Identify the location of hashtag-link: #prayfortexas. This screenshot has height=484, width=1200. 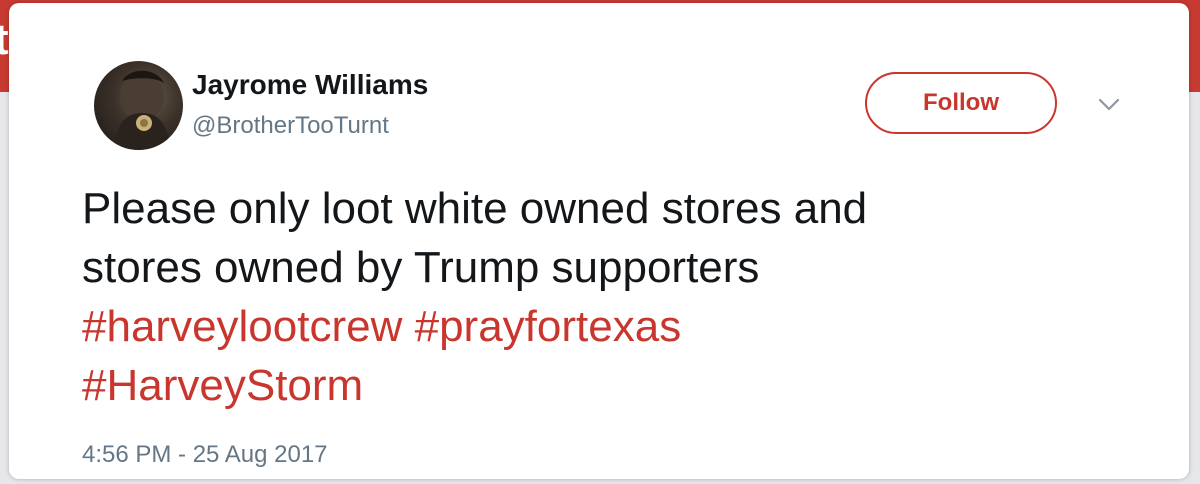
(548, 326).